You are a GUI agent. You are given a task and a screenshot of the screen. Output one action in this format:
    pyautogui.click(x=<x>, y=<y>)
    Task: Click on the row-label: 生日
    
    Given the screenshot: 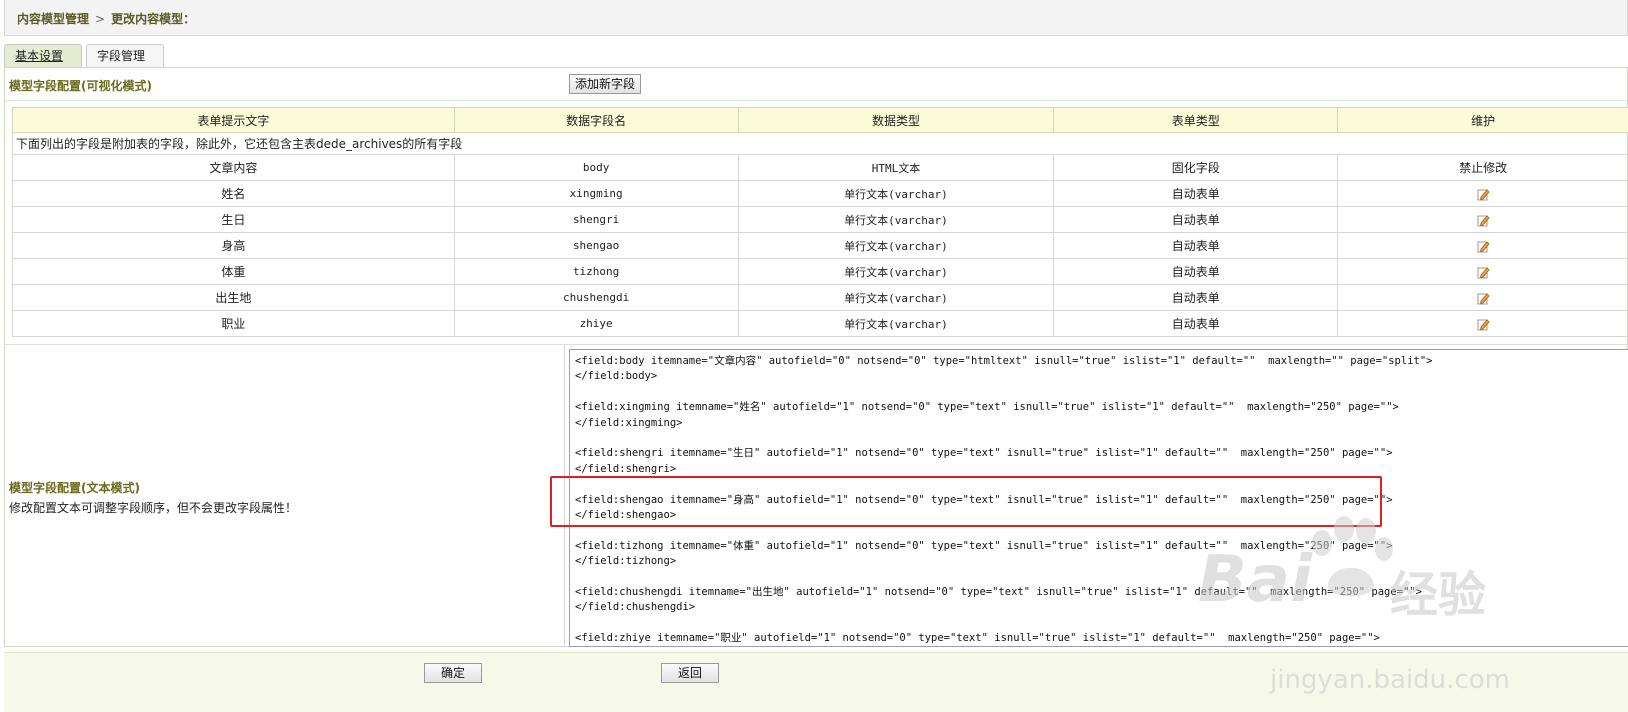 What is the action you would take?
    pyautogui.click(x=233, y=219)
    